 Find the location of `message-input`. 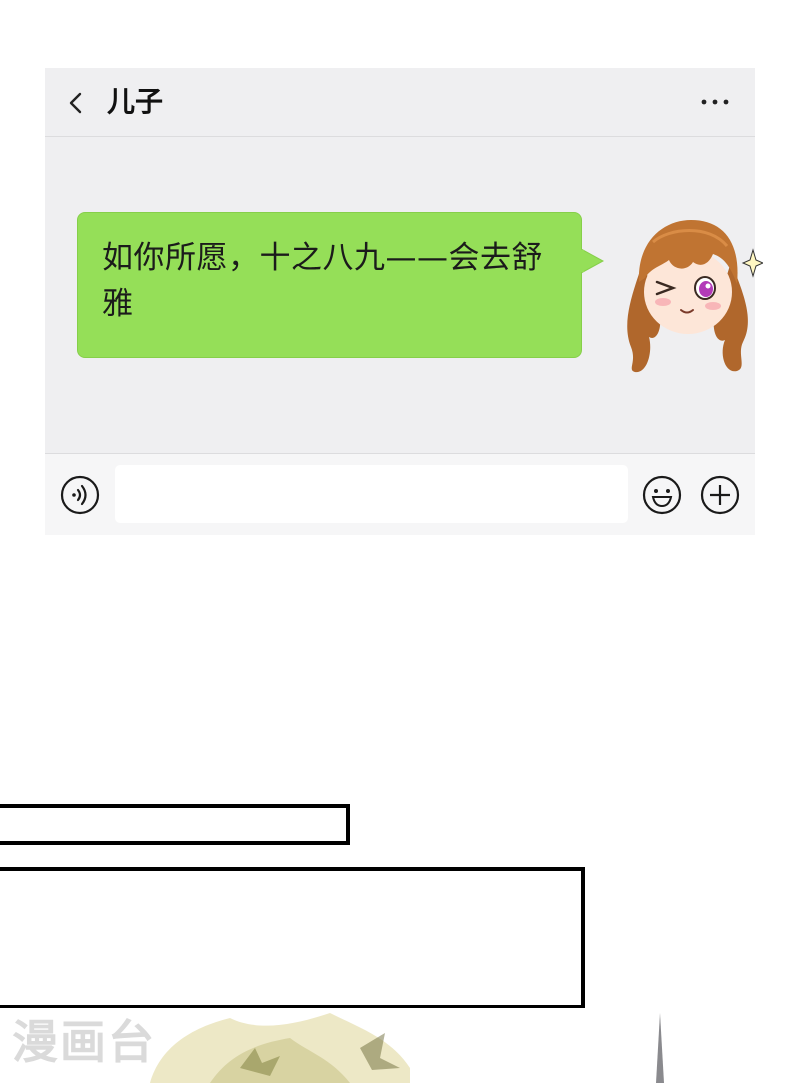

message-input is located at coordinates (371, 494).